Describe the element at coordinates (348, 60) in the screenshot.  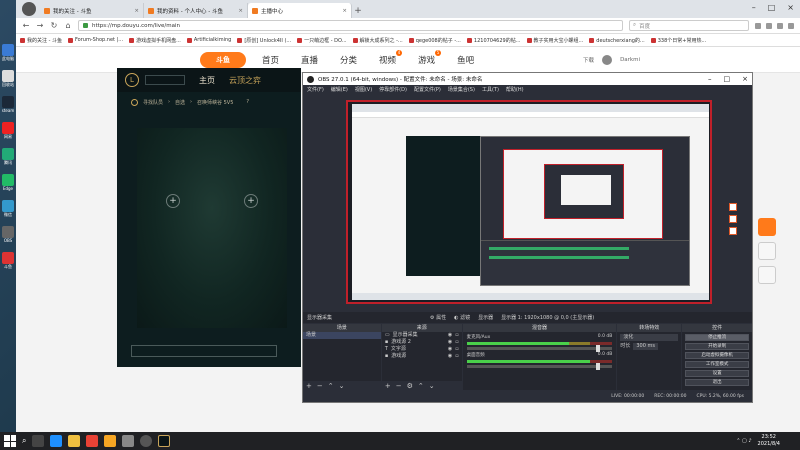
I see `nav-category: 分类` at that location.